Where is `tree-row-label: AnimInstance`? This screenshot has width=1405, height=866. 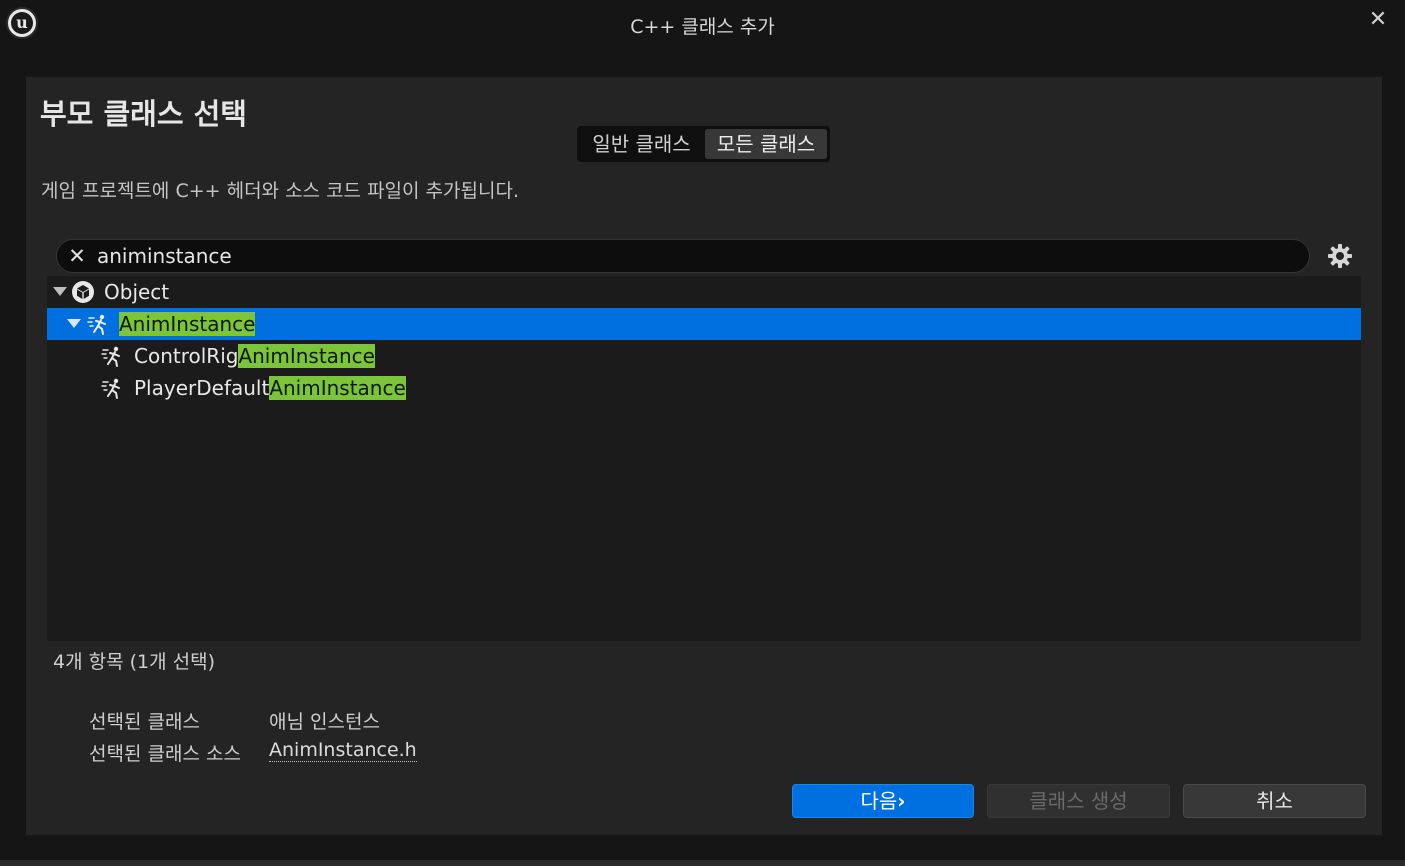
tree-row-label: AnimInstance is located at coordinates (187, 324).